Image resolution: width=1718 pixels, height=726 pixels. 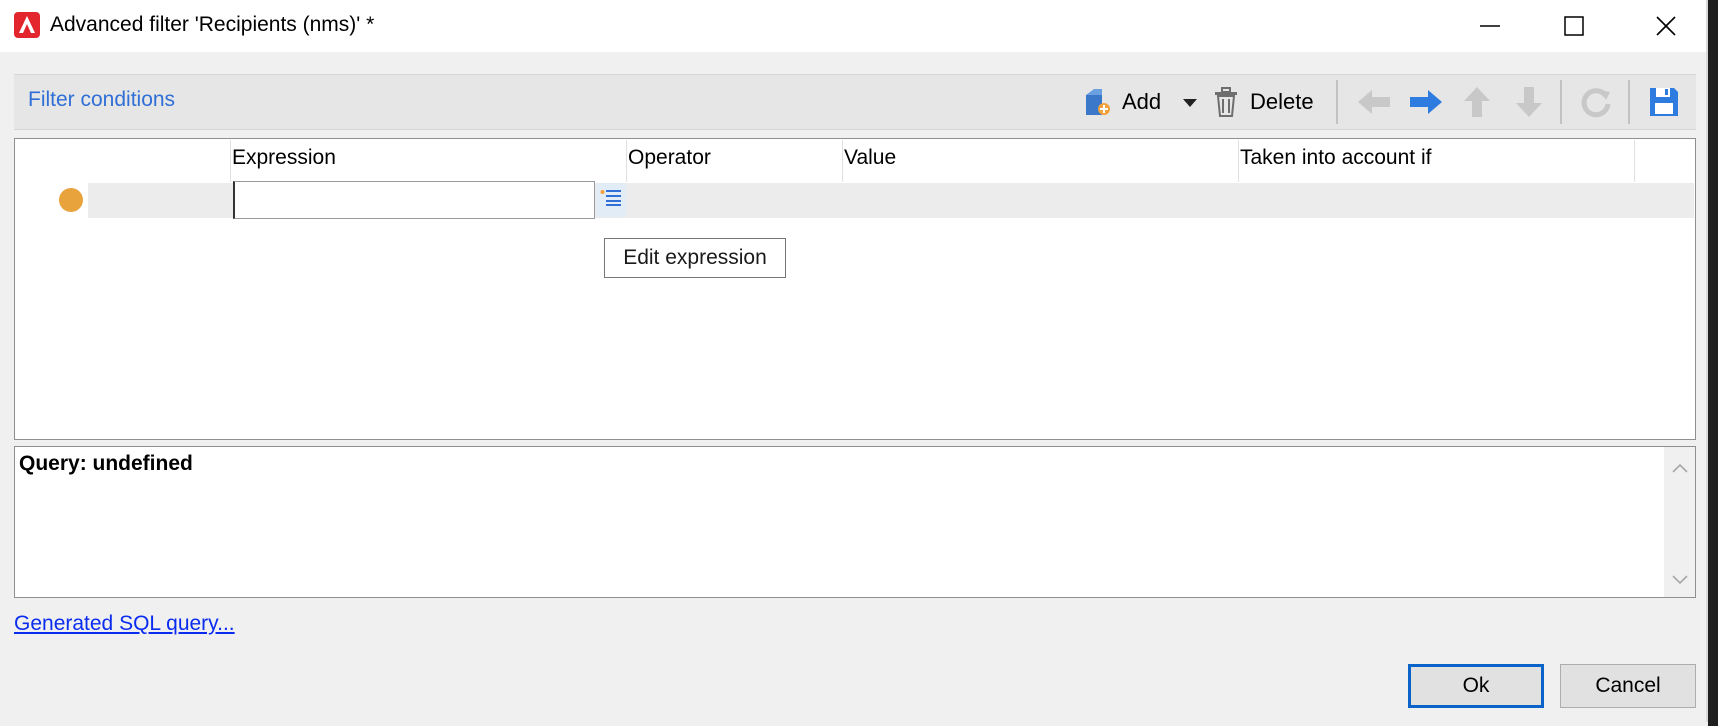 What do you see at coordinates (284, 158) in the screenshot?
I see `column-header-expression: Expression` at bounding box center [284, 158].